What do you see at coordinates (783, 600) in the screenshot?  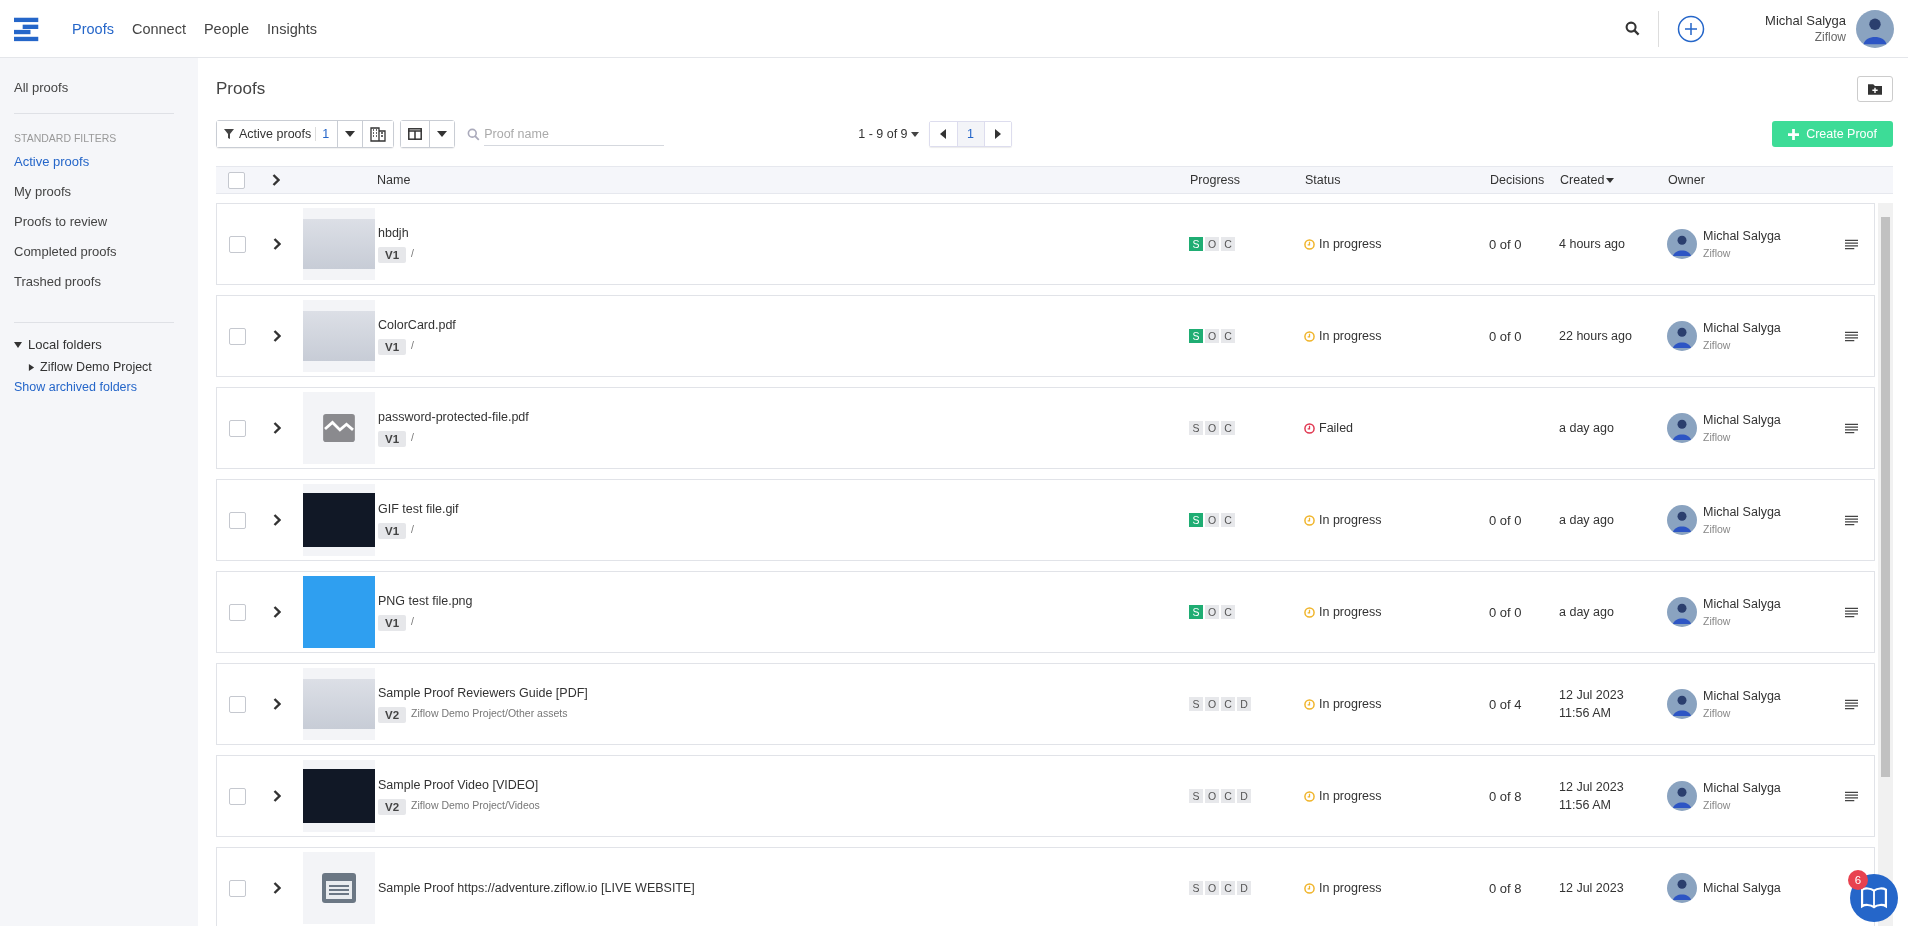 I see `proof-name: PNG test file.png` at bounding box center [783, 600].